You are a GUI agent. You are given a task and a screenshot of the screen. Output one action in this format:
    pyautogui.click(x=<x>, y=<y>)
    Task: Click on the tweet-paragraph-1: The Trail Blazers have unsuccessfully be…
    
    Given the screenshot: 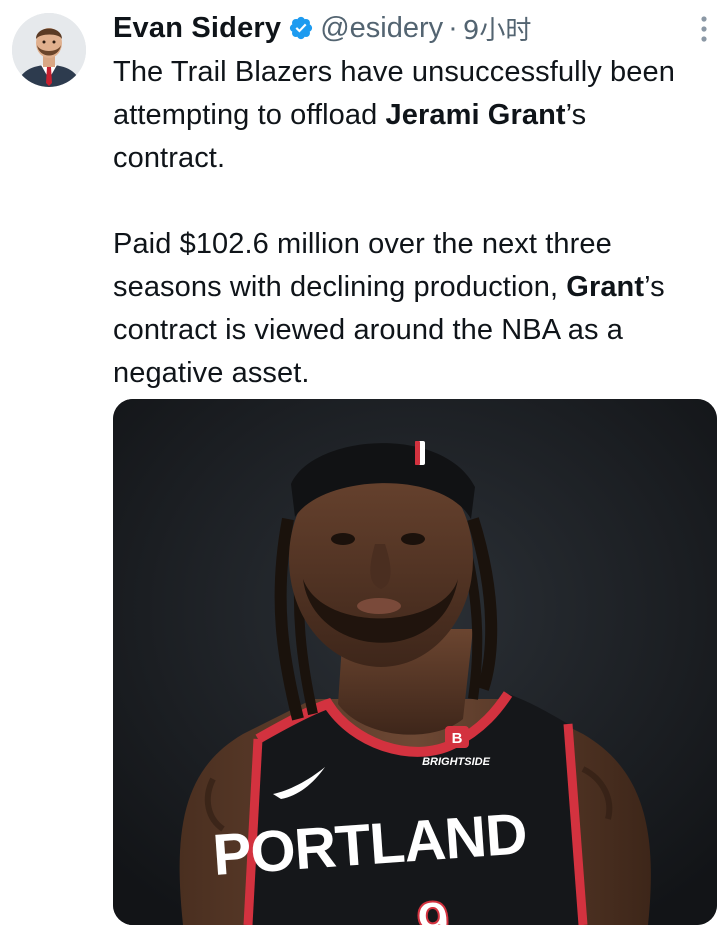 What is the action you would take?
    pyautogui.click(x=403, y=115)
    